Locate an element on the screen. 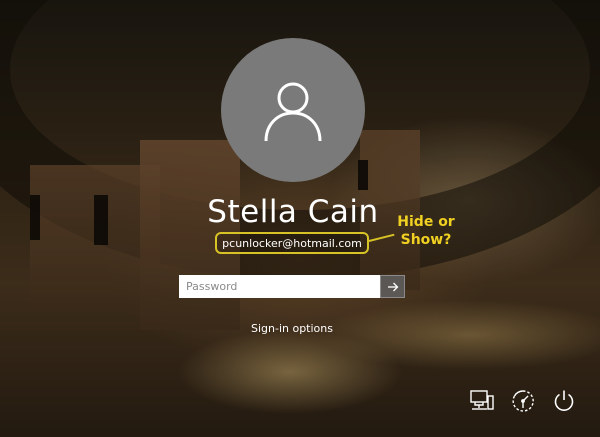 This screenshot has width=600, height=437. submit-button is located at coordinates (392, 286).